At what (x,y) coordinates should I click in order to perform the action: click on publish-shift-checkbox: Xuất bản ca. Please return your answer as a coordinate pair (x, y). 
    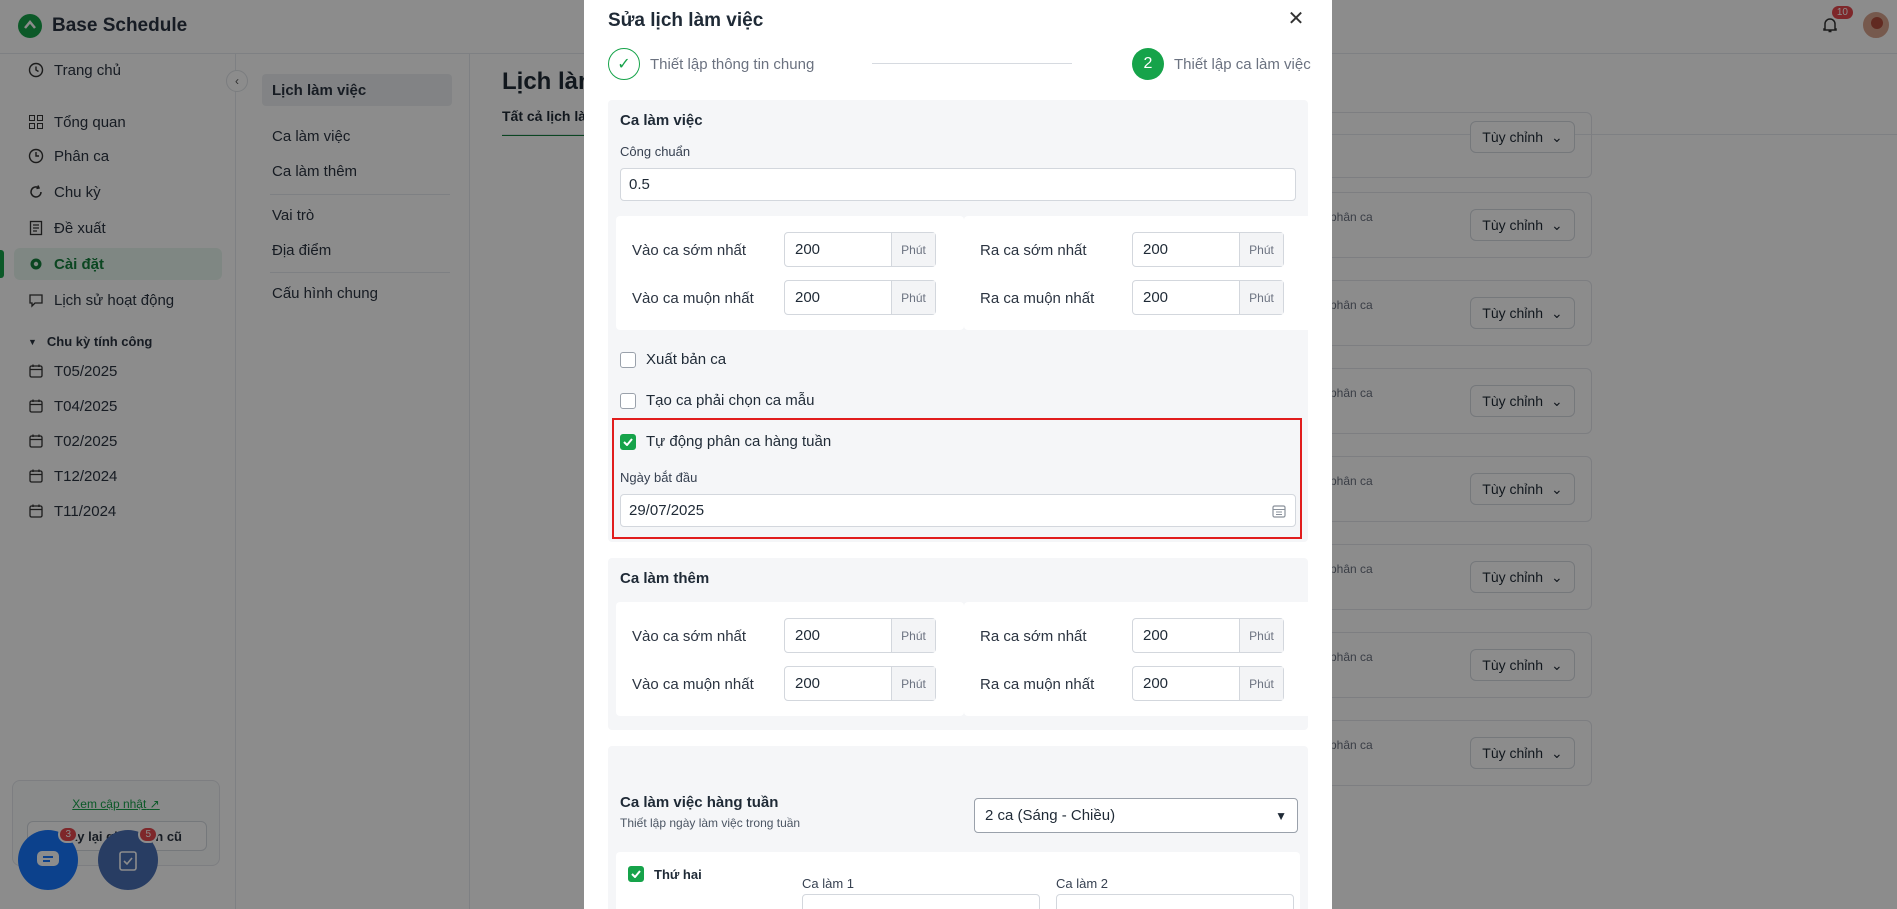
    Looking at the image, I should click on (673, 359).